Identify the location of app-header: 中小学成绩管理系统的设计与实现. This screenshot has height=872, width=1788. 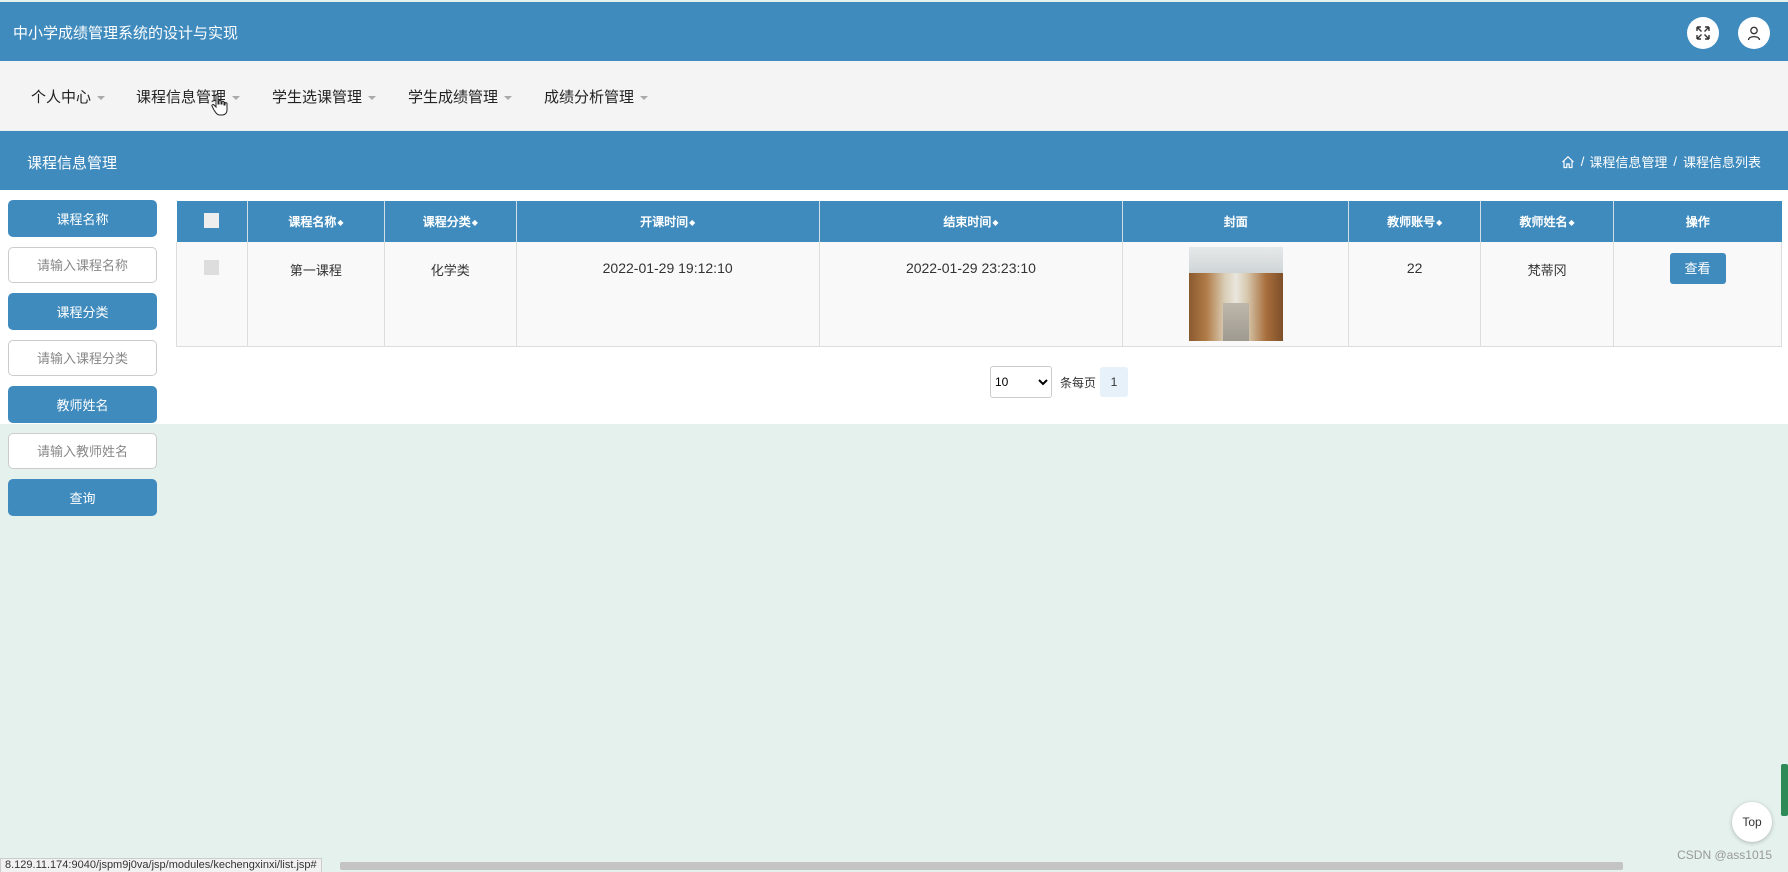
(894, 31).